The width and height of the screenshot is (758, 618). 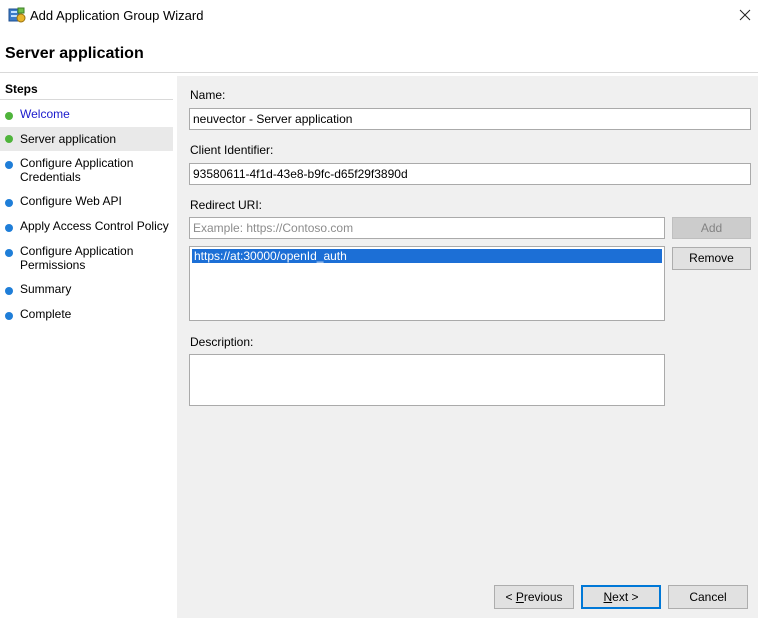 I want to click on step-complete: Complete, so click(x=86, y=315).